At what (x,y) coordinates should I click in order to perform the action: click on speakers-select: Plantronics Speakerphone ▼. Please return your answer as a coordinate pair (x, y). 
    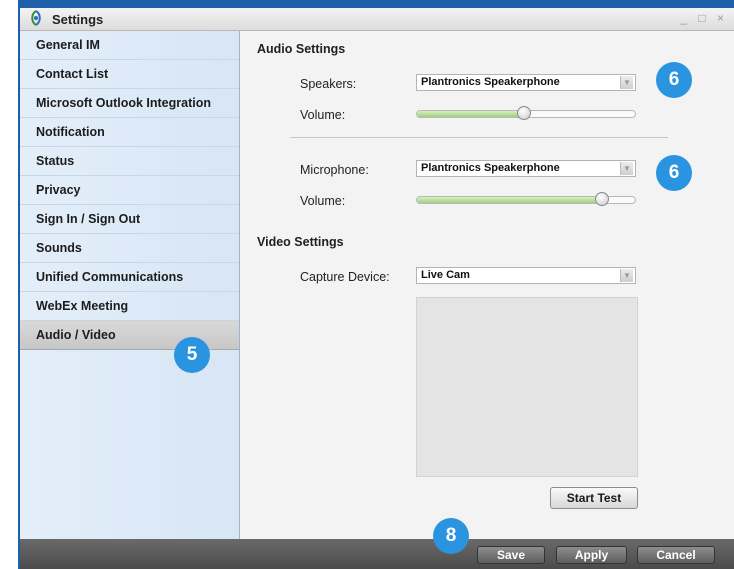
    Looking at the image, I should click on (526, 82).